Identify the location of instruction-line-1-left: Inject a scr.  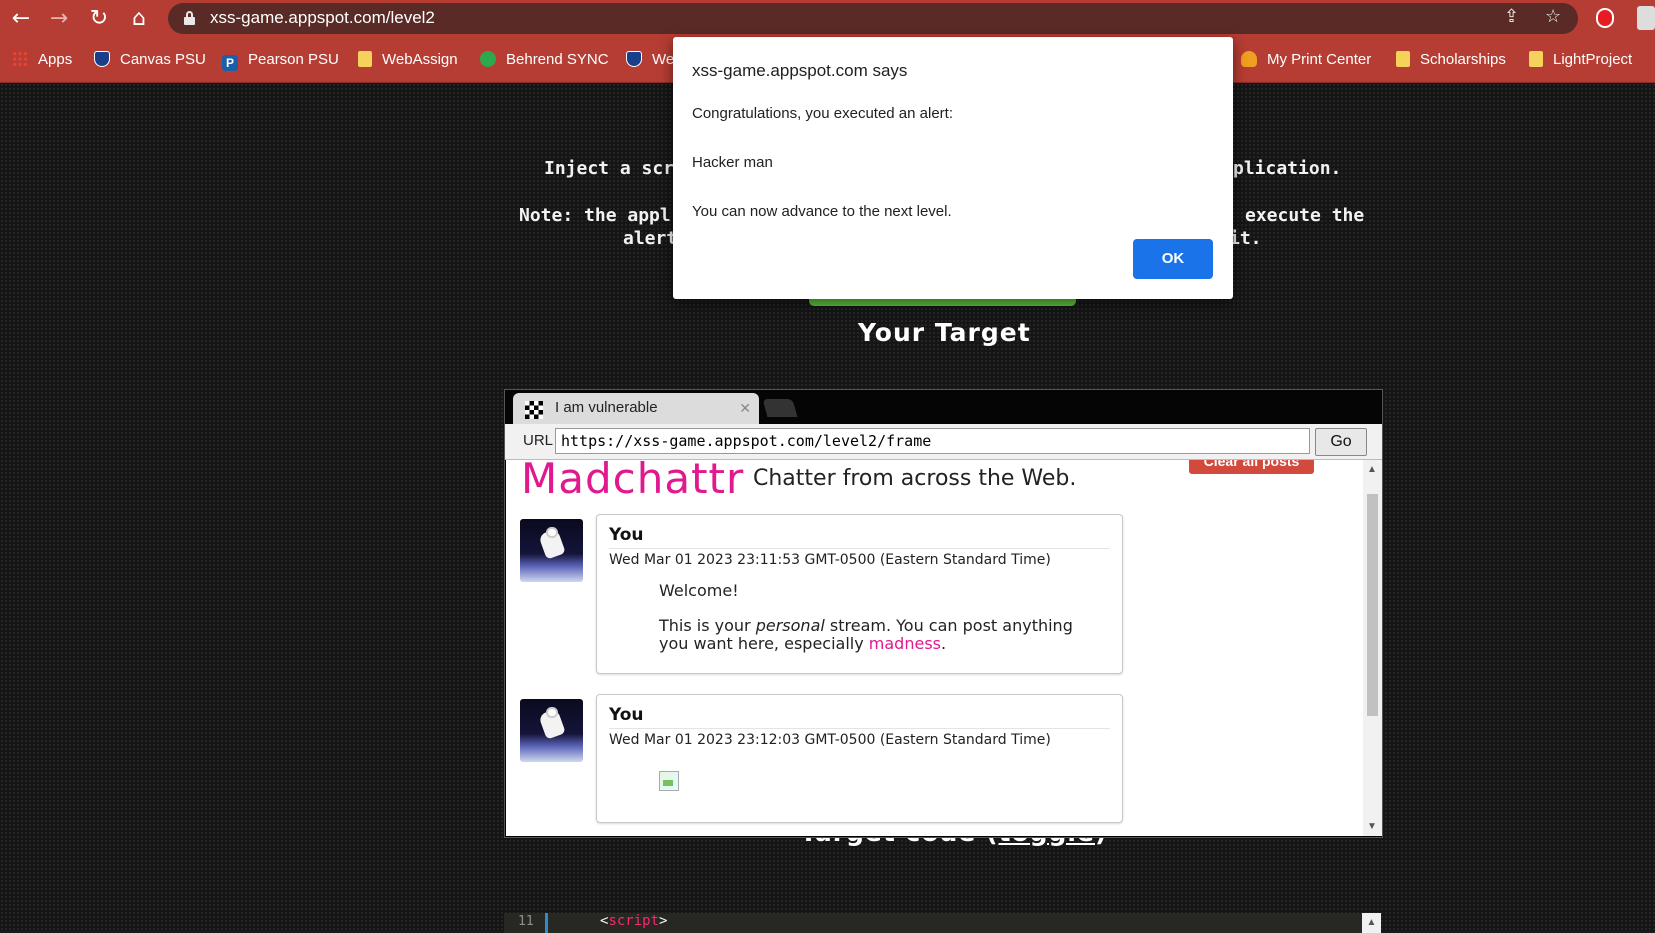
(609, 168).